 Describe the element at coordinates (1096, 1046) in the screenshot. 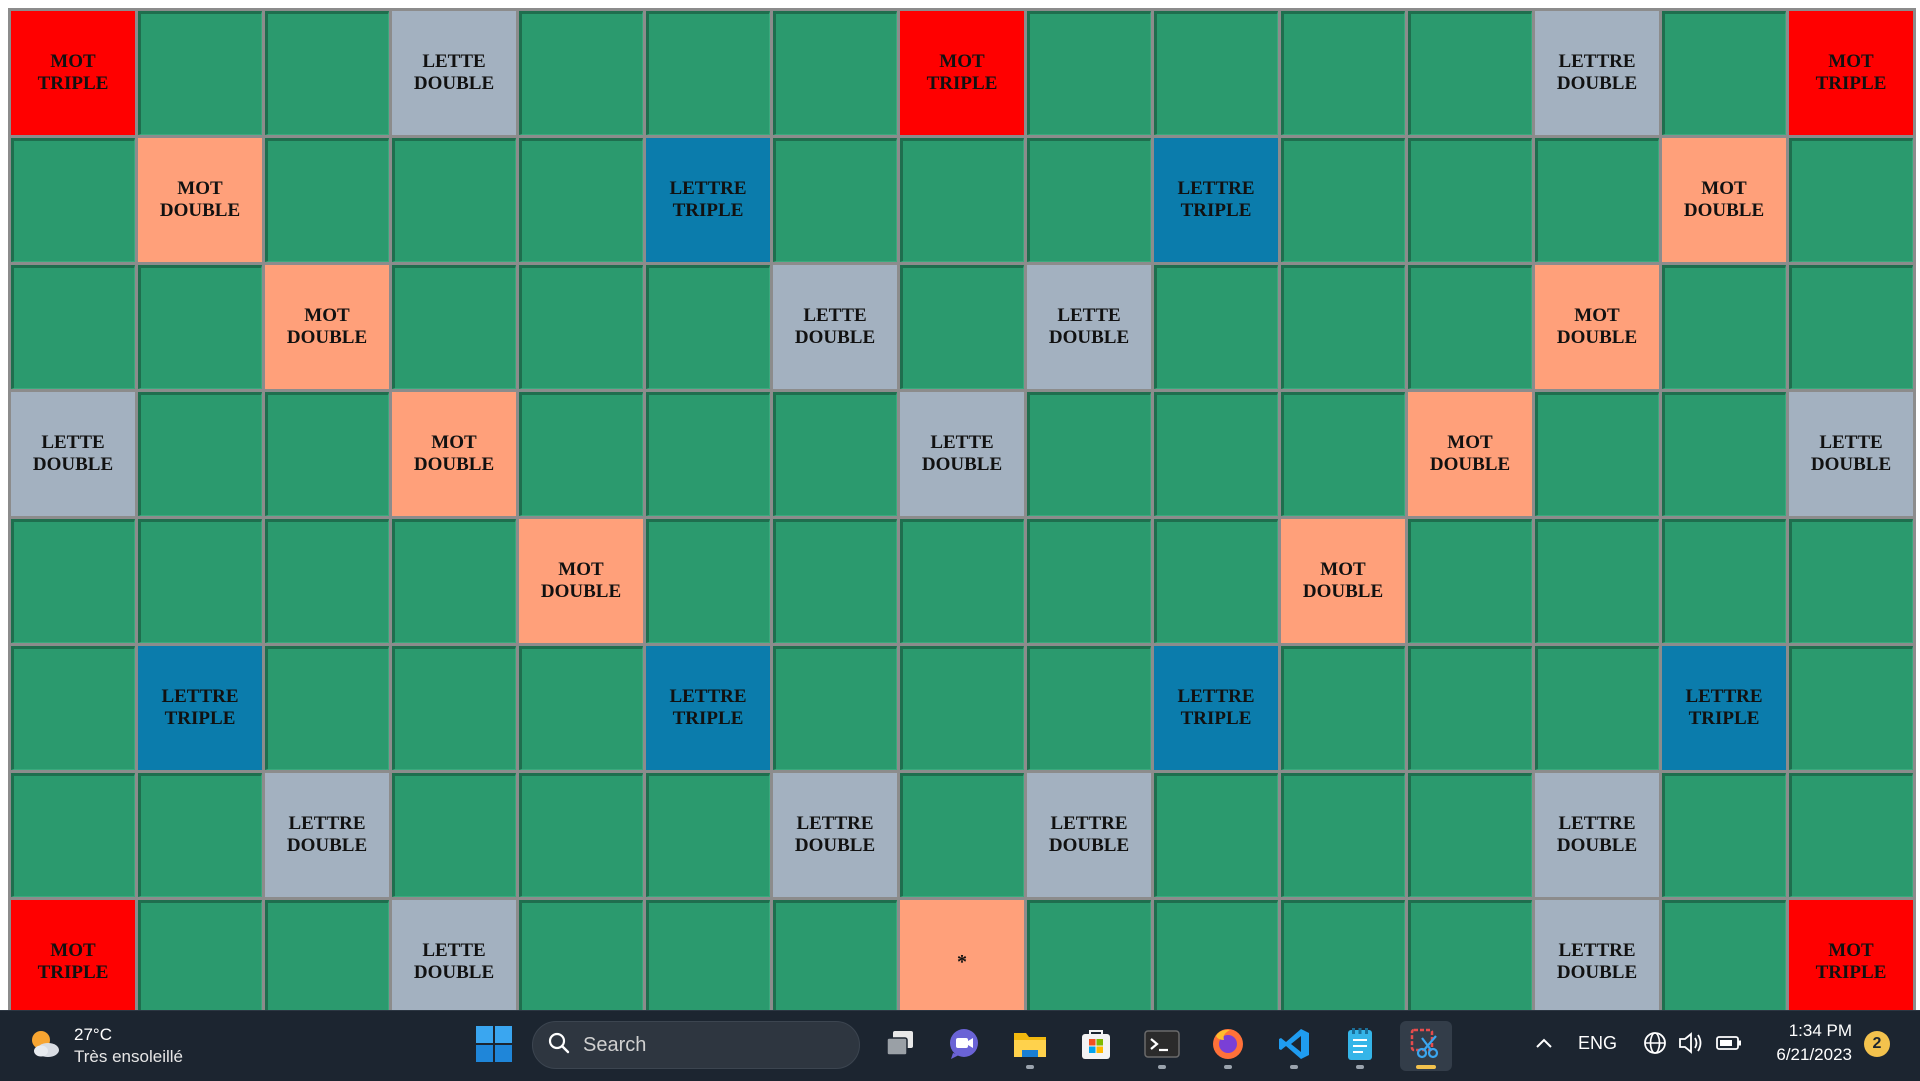

I see `microsoft-store-button` at that location.